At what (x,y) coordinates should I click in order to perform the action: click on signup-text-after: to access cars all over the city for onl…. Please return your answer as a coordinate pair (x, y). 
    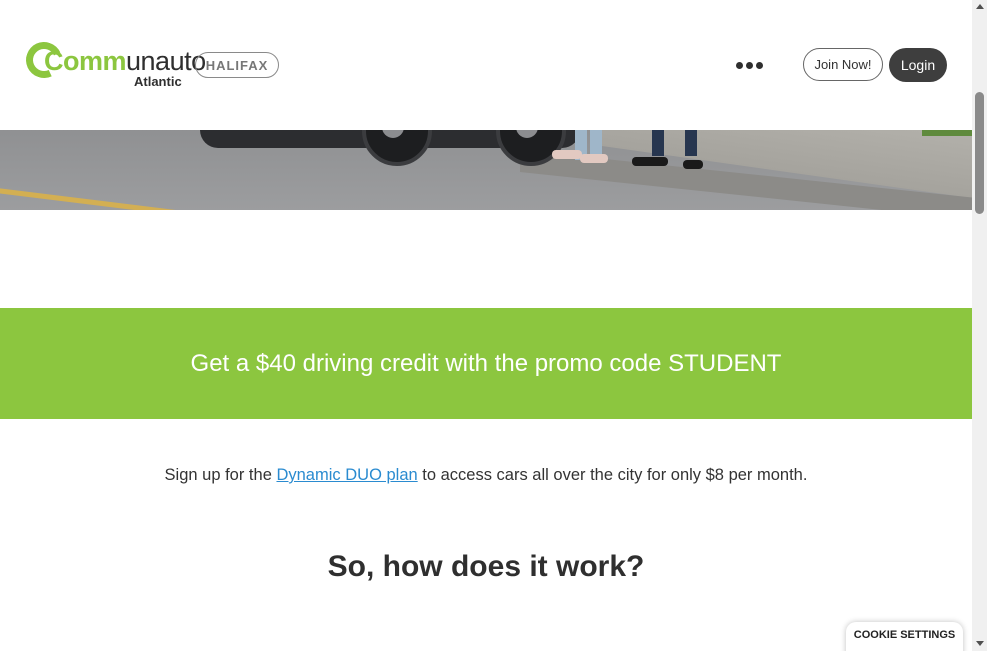
    Looking at the image, I should click on (612, 475).